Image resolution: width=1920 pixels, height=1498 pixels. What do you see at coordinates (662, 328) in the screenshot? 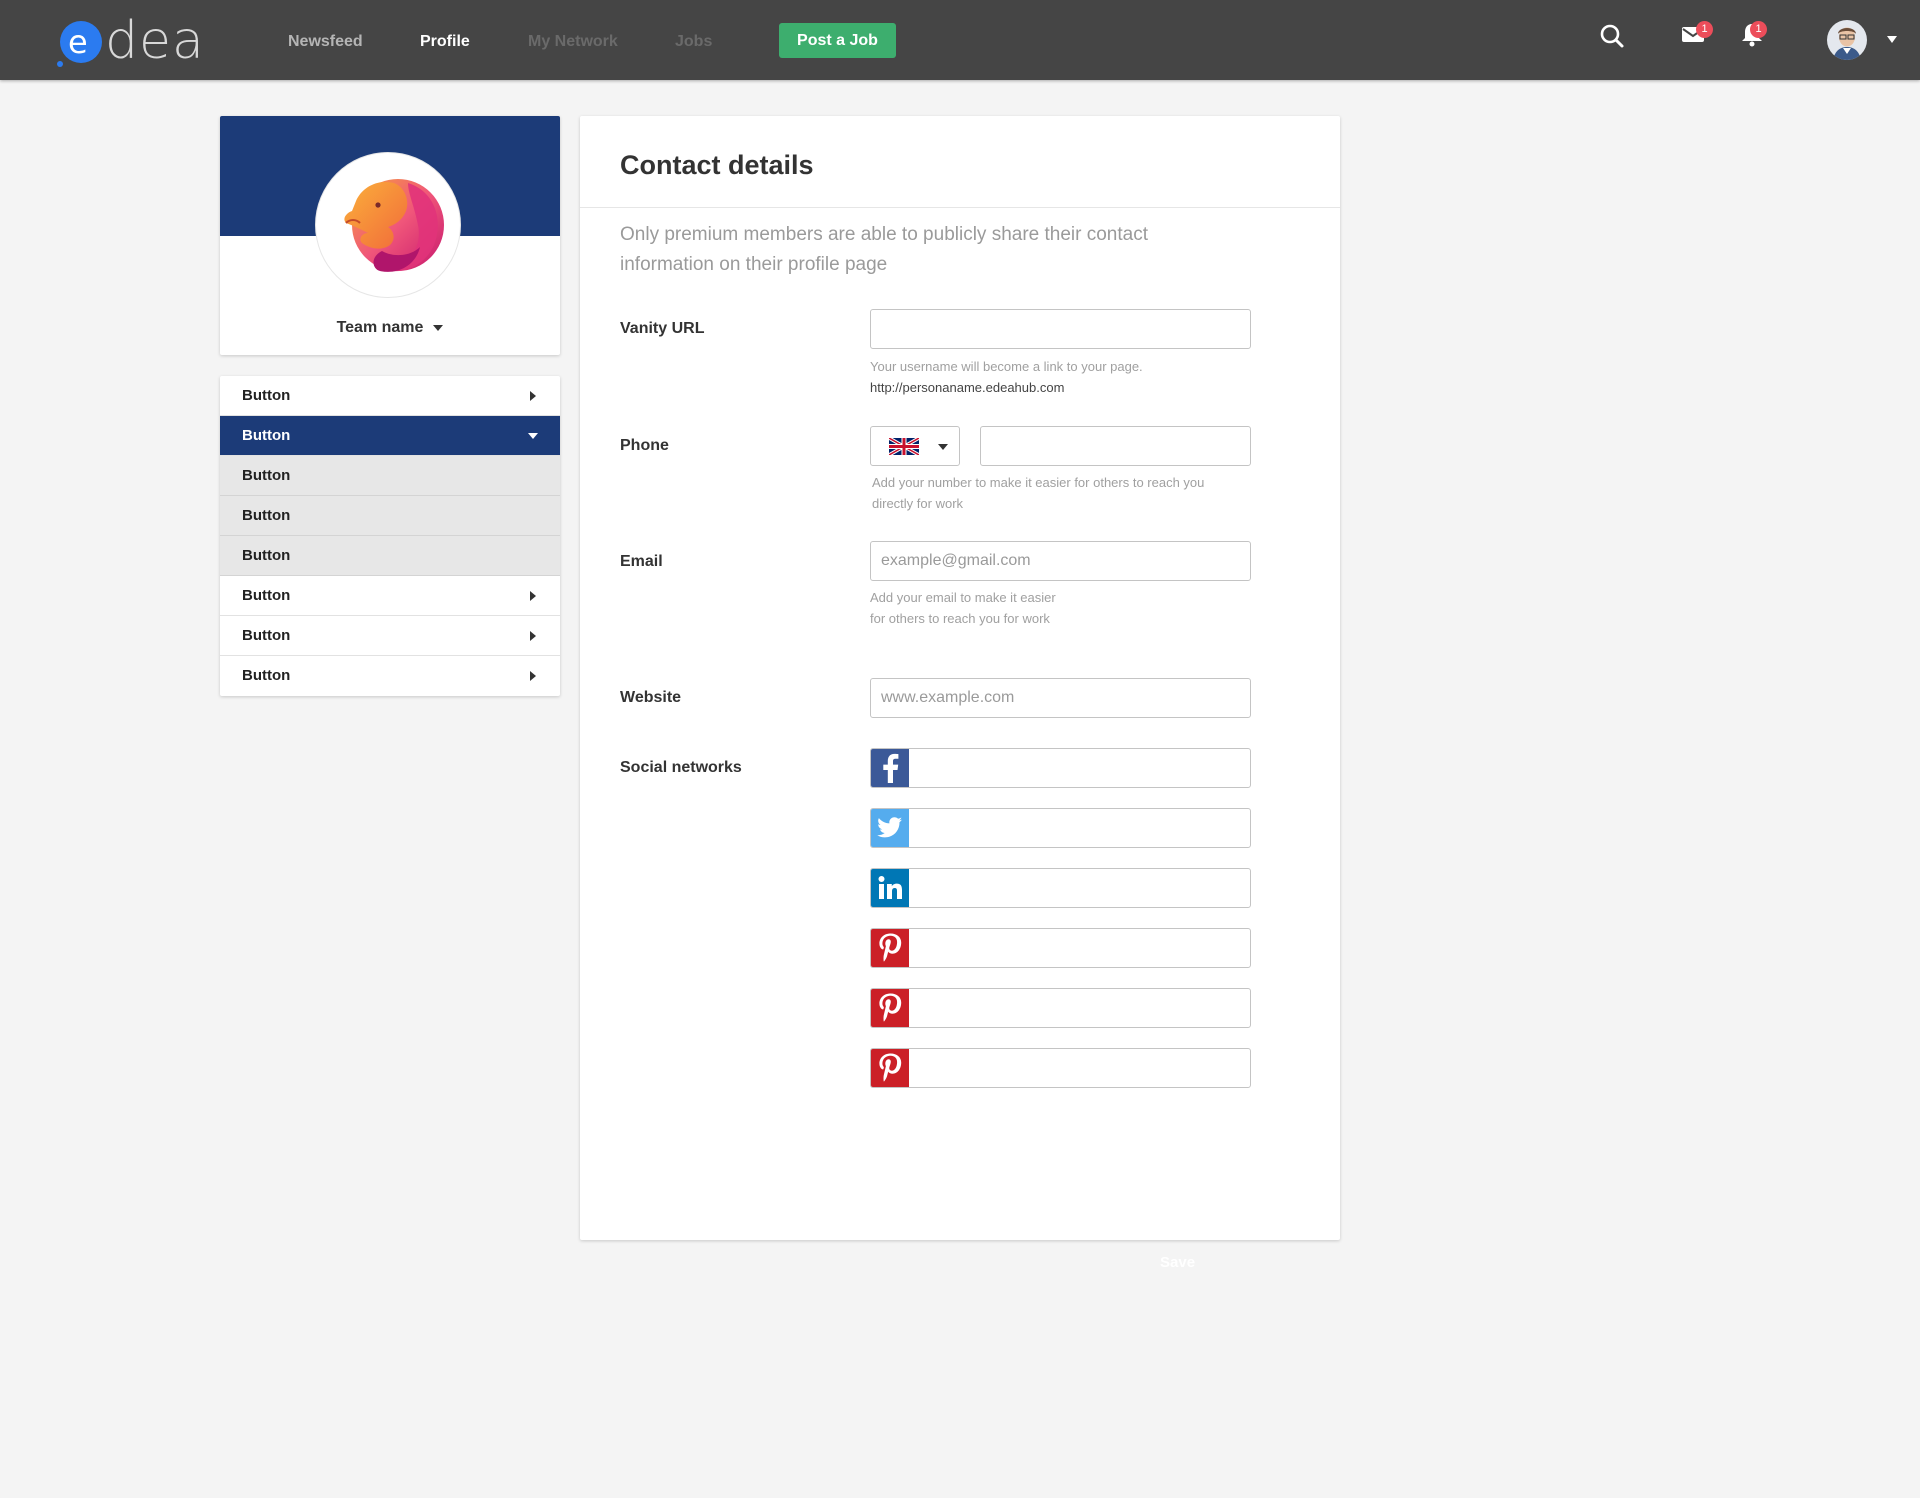
I see `vanity-url-label: Vanity URL` at bounding box center [662, 328].